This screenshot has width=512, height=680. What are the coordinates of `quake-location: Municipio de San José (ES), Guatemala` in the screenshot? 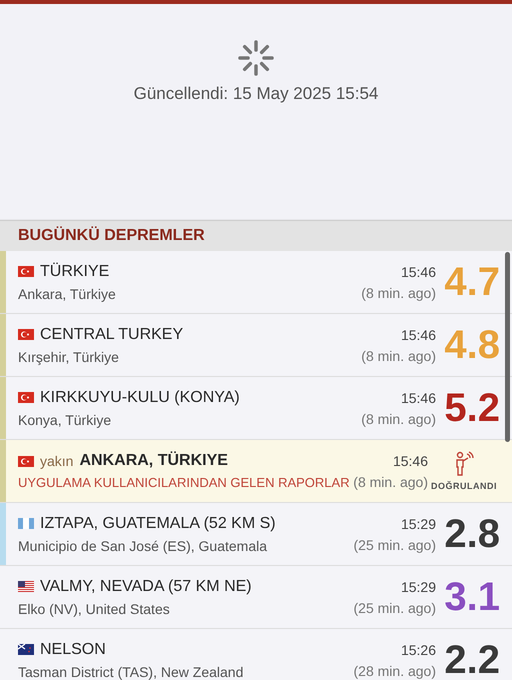 It's located at (143, 546).